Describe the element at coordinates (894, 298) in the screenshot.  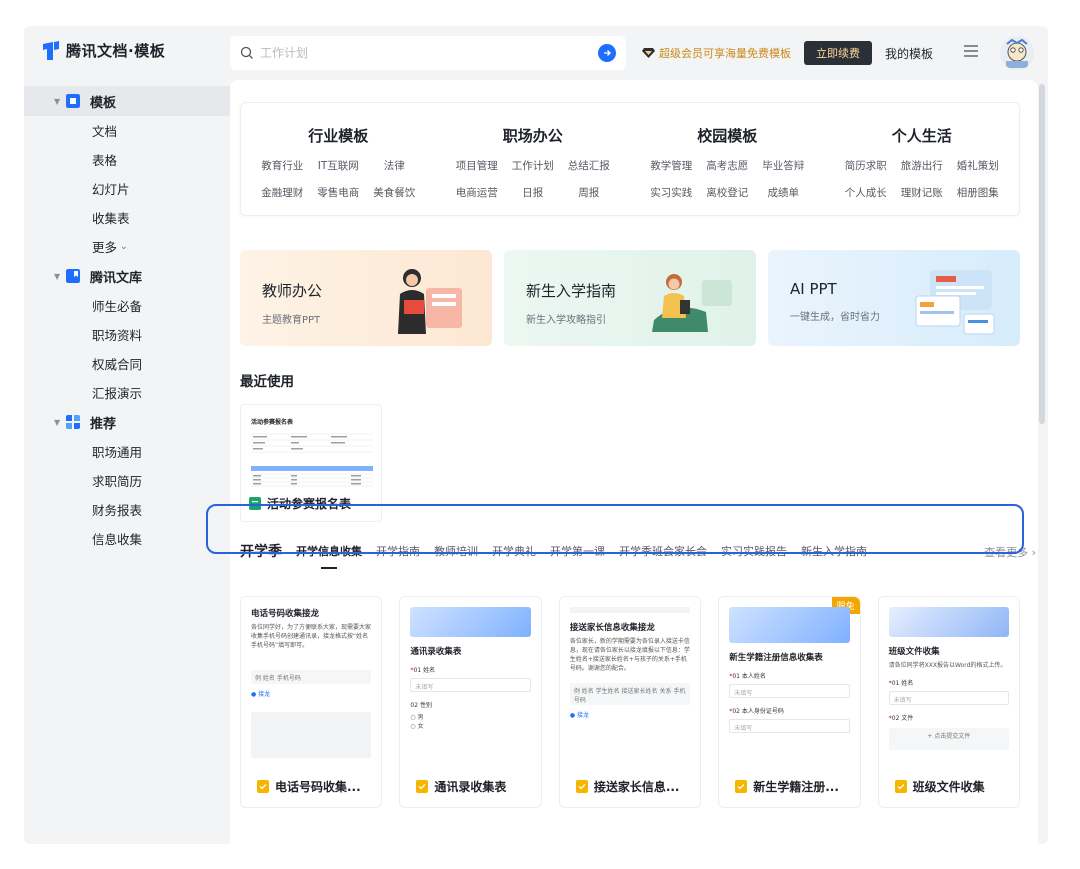
I see `banner-ai-ppt: AI PPT 一键生成，省时省力` at that location.